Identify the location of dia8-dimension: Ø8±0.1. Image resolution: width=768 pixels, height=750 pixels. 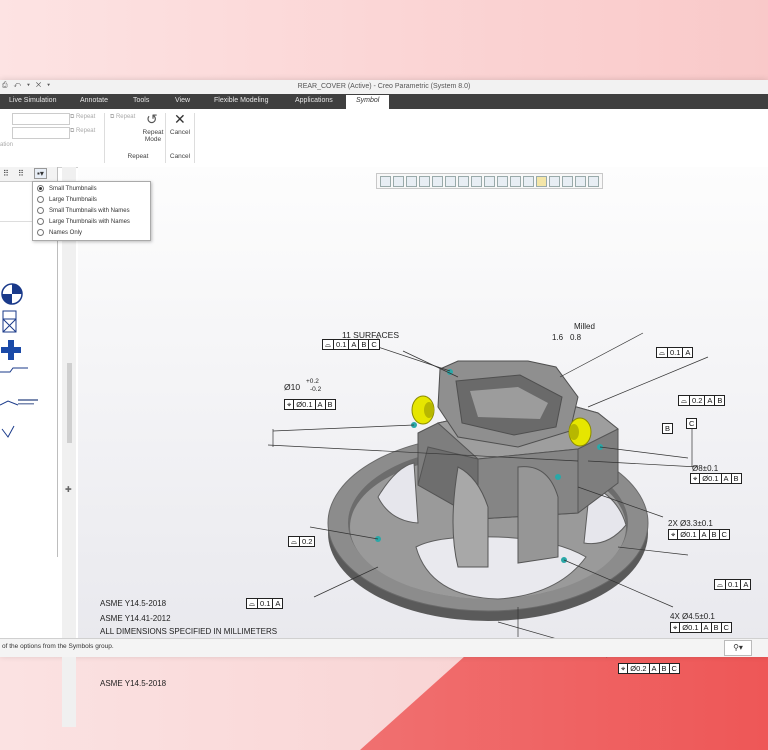
(705, 468).